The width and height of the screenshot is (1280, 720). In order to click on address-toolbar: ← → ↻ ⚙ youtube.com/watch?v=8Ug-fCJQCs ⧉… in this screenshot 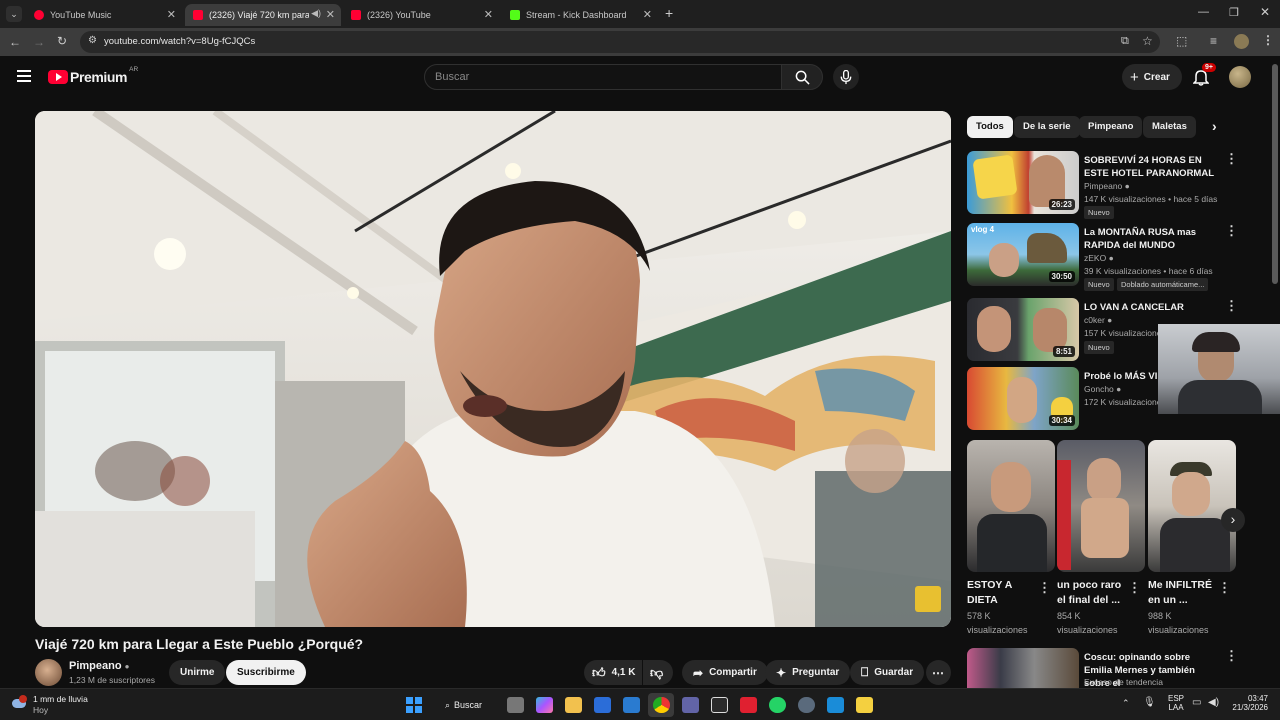, I will do `click(640, 42)`.